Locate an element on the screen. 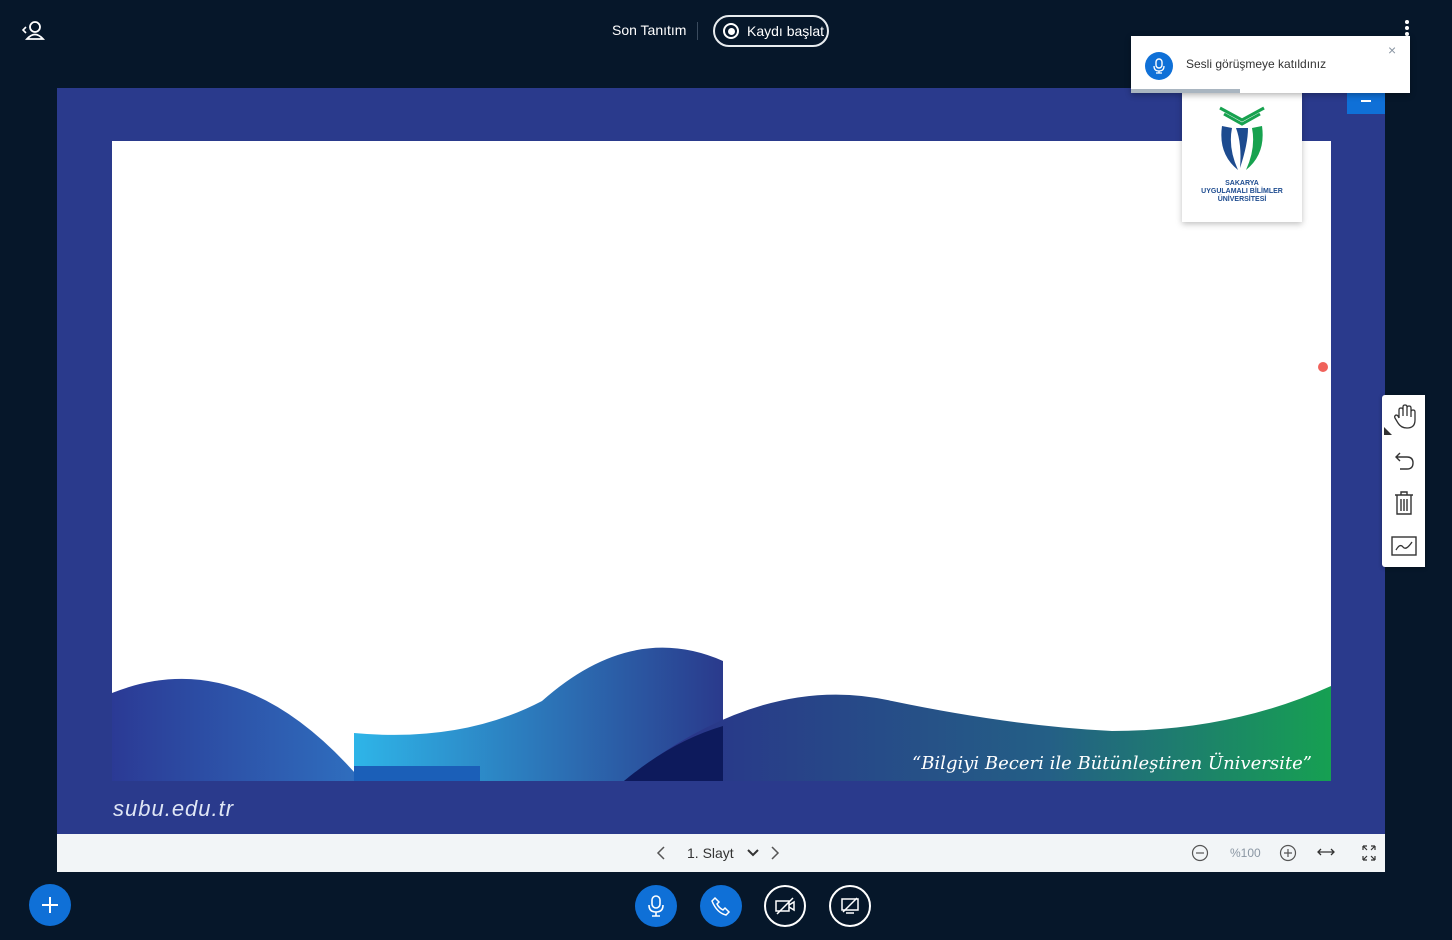  notification-toast: Sesli görüşmeye katıldınız × is located at coordinates (1270, 64).